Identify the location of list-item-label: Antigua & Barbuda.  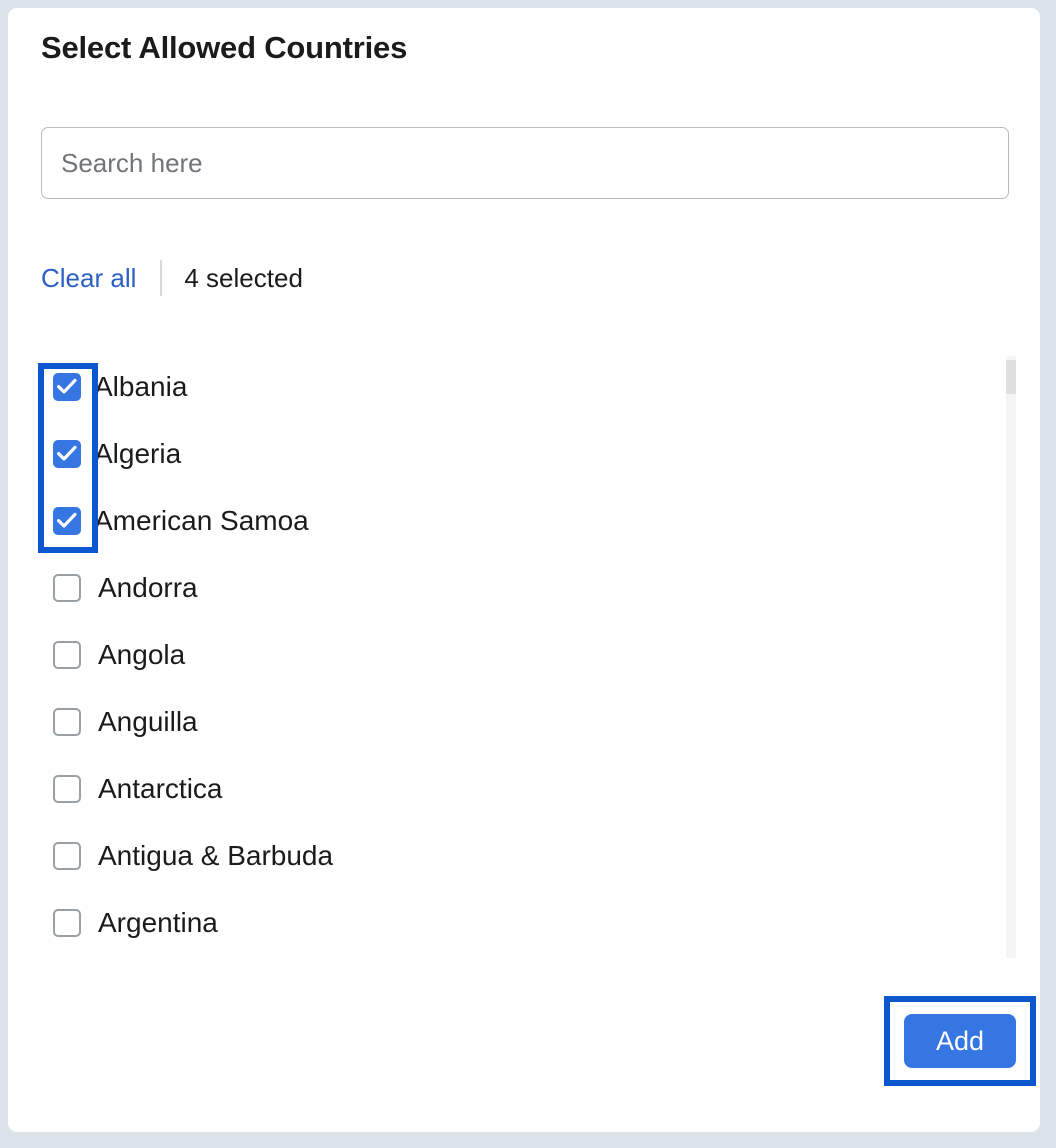
(216, 855).